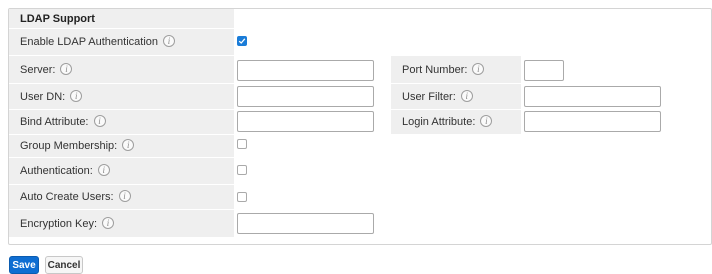 The image size is (712, 274). I want to click on enable-ldap-label: Enable LDAP Authentication, so click(89, 42).